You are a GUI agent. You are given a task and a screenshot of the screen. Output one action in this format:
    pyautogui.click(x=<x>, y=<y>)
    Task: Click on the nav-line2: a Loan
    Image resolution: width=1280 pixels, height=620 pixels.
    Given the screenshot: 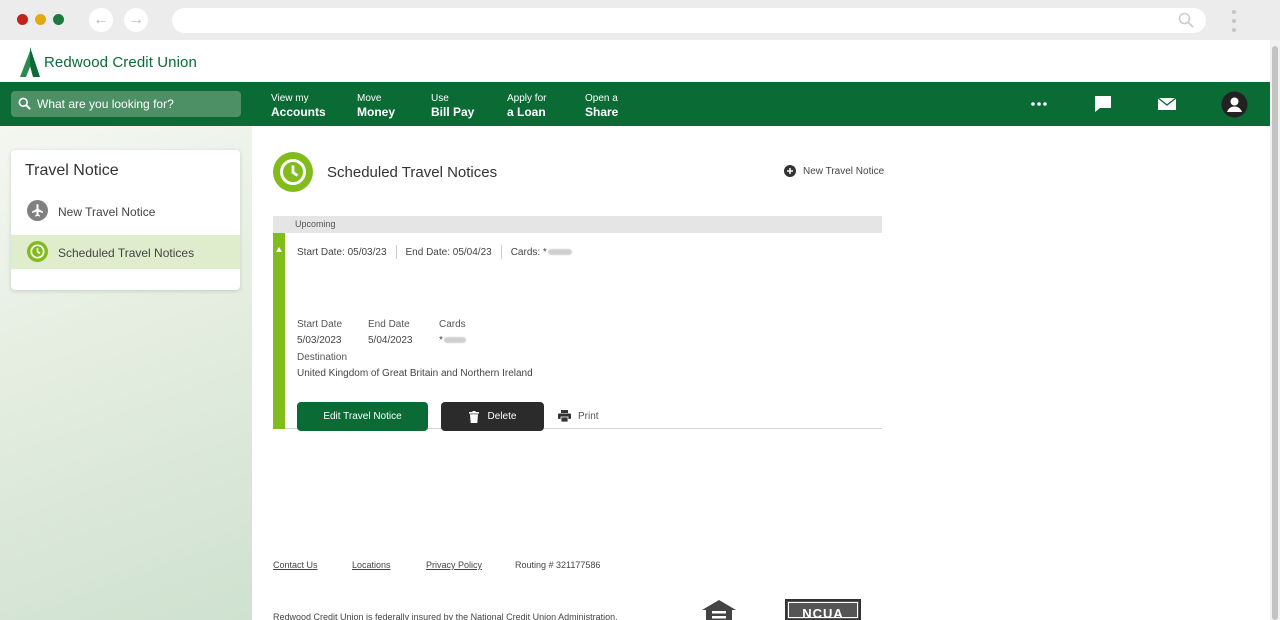 What is the action you would take?
    pyautogui.click(x=526, y=112)
    